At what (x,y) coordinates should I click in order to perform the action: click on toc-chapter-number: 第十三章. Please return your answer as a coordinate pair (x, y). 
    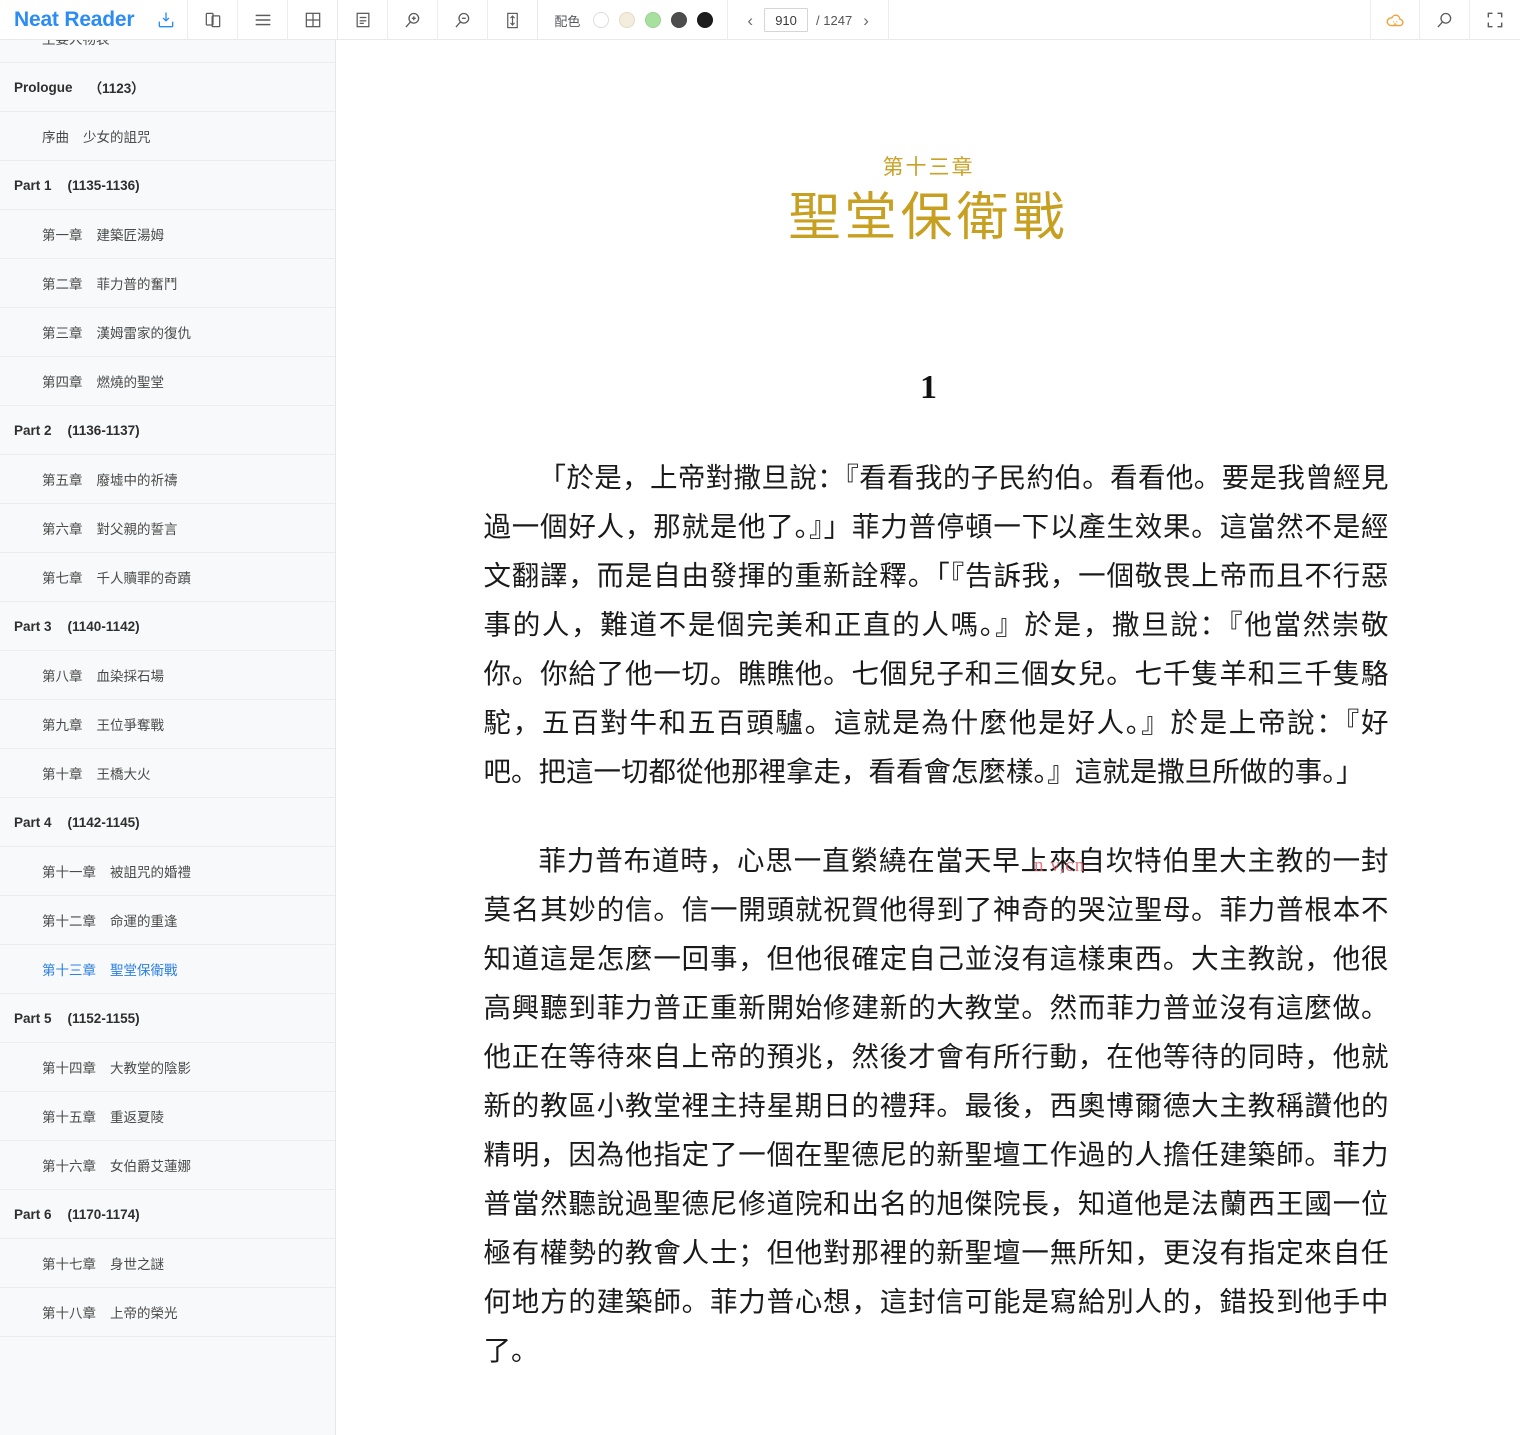
    Looking at the image, I should click on (69, 970).